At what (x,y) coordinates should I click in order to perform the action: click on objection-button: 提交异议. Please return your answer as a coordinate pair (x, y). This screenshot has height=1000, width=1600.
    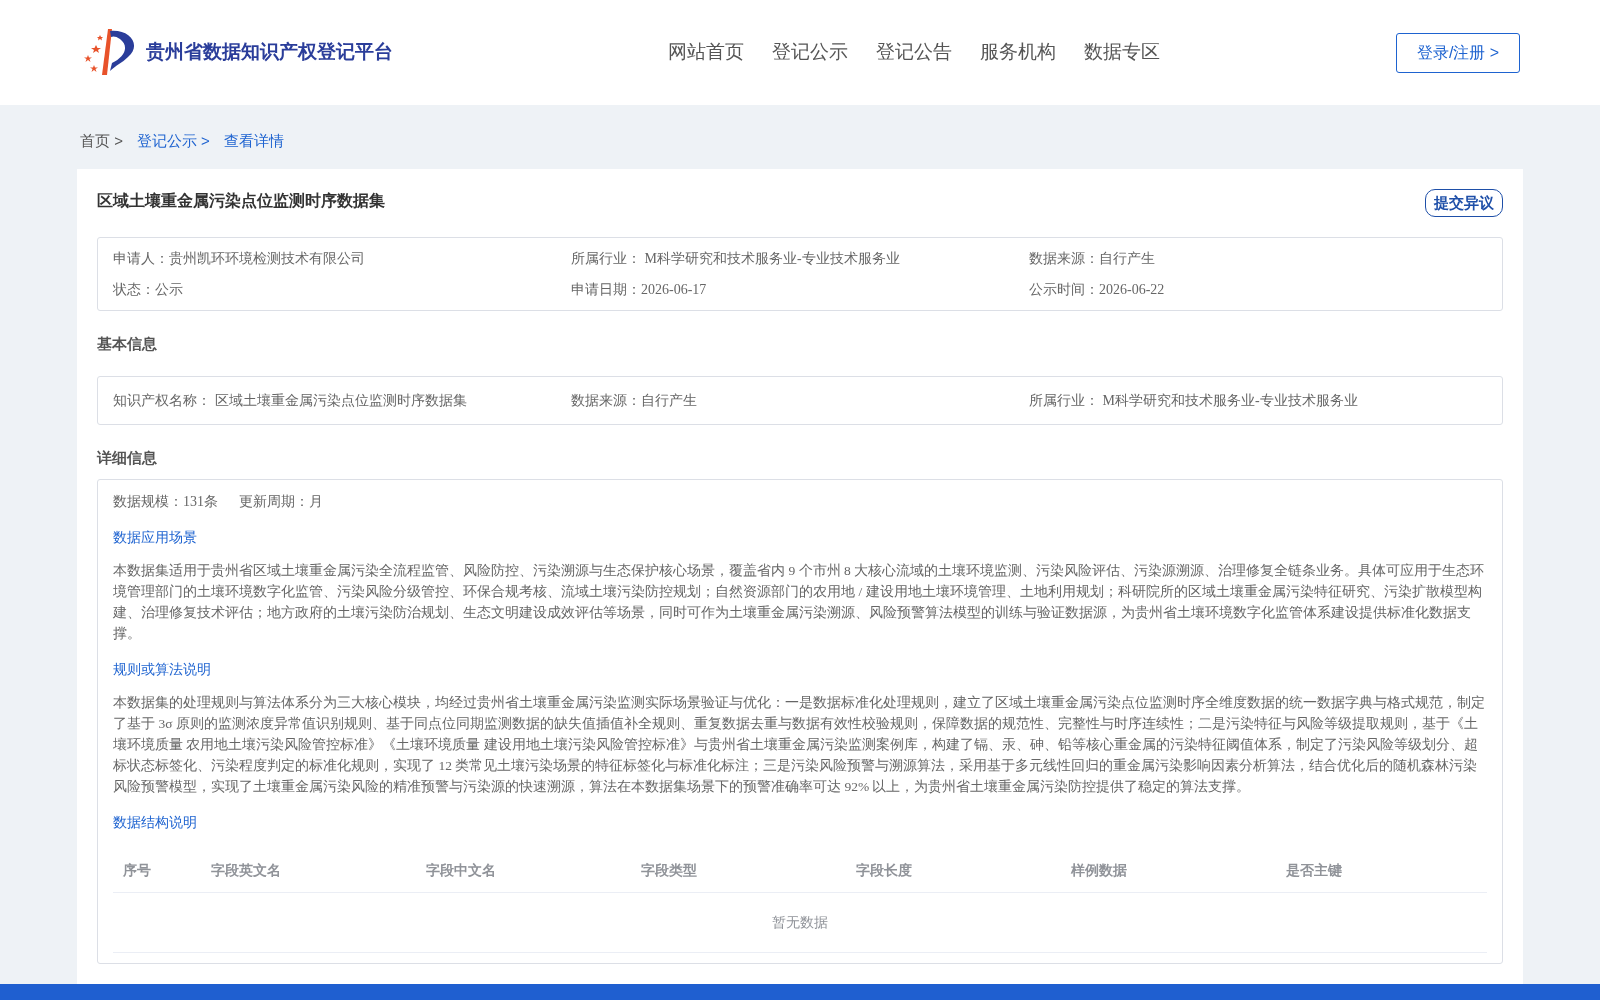
    Looking at the image, I should click on (1464, 202).